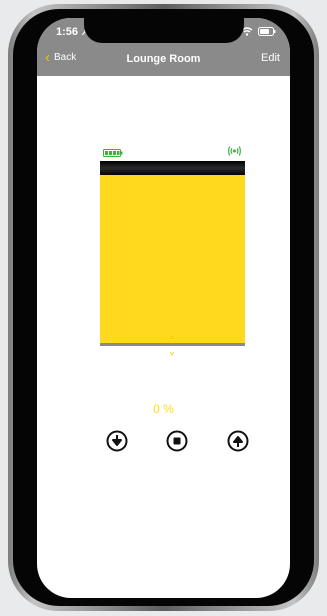  Describe the element at coordinates (117, 441) in the screenshot. I see `move-down-button` at that location.